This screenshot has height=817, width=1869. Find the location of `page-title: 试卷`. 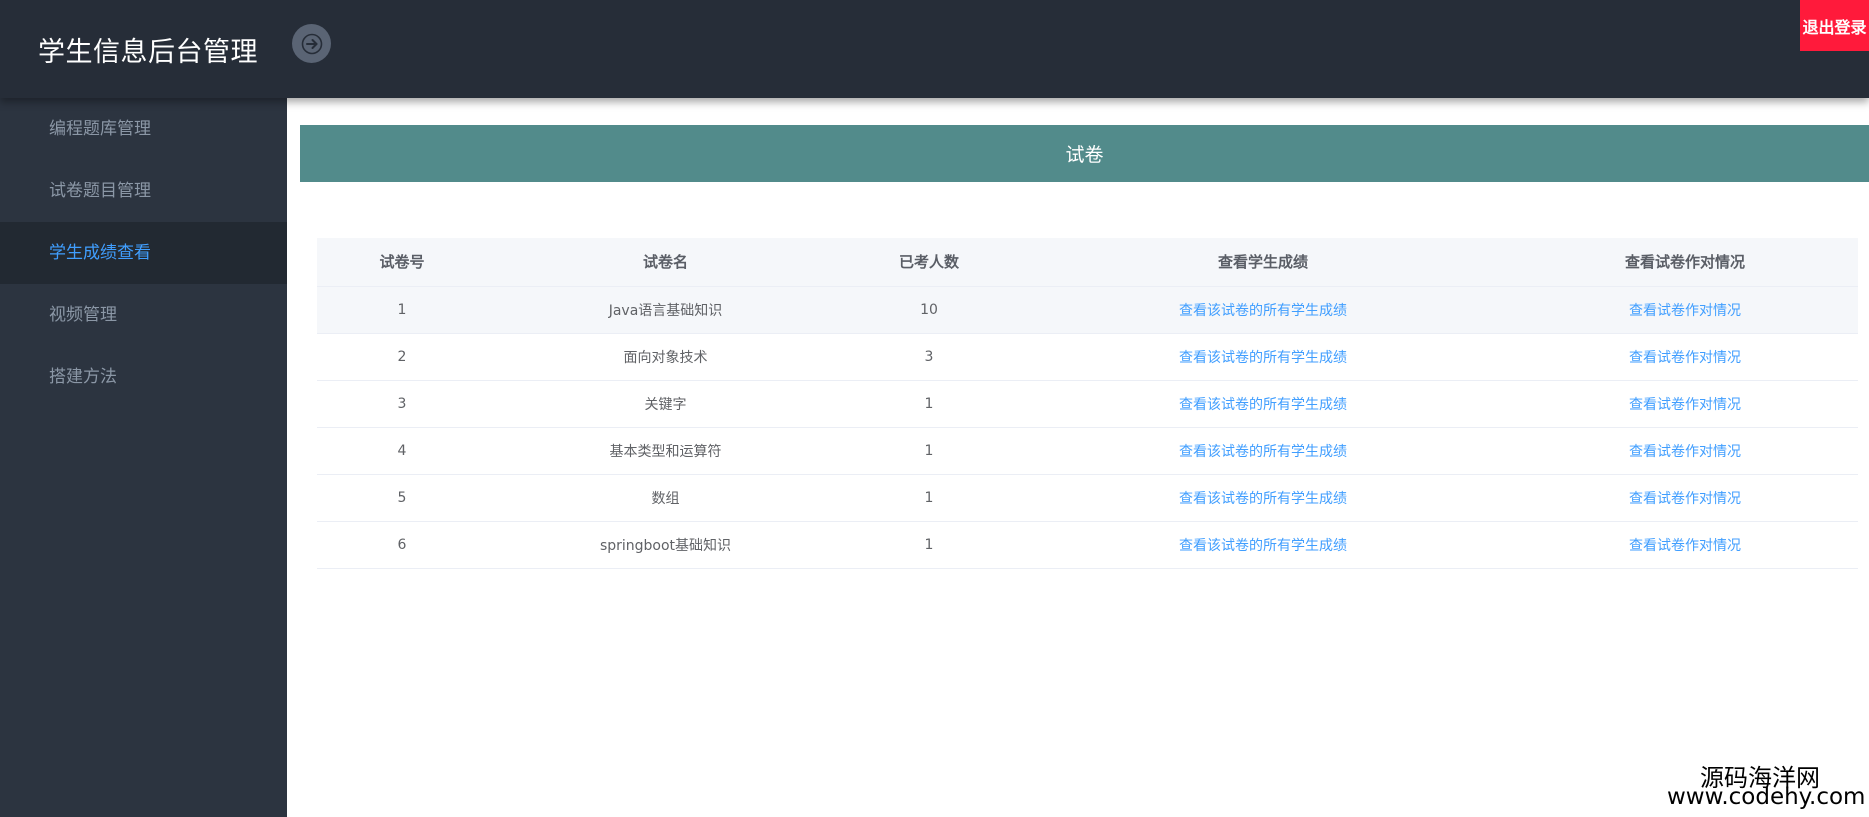

page-title: 试卷 is located at coordinates (1084, 155).